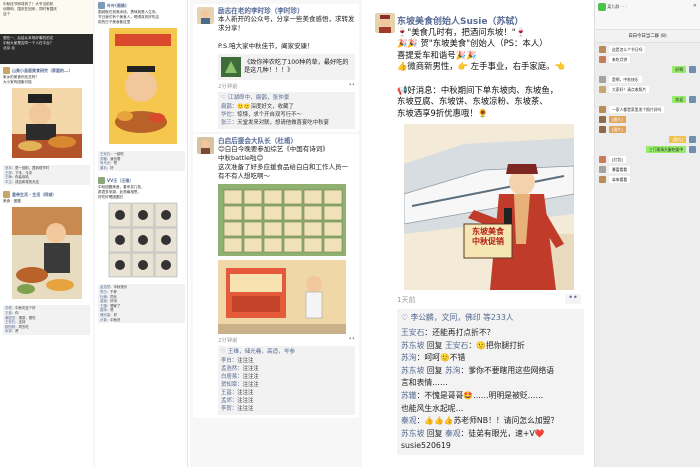 Image resolution: width=700 pixels, height=467 pixels. I want to click on chat-message: 三门现场大屋吃饭中, so click(647, 149).